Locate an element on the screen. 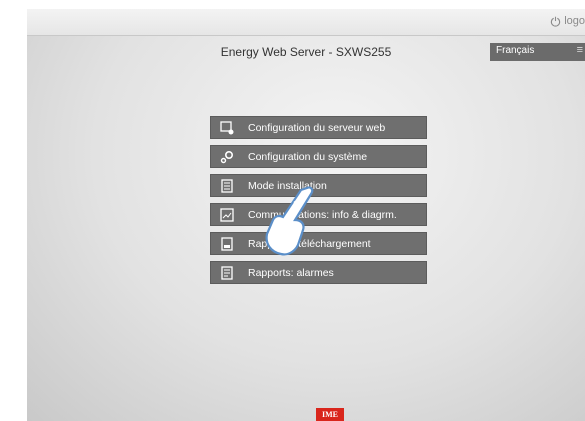 Image resolution: width=585 pixels, height=421 pixels. menu-item-label: Configuration du serveur web is located at coordinates (317, 127).